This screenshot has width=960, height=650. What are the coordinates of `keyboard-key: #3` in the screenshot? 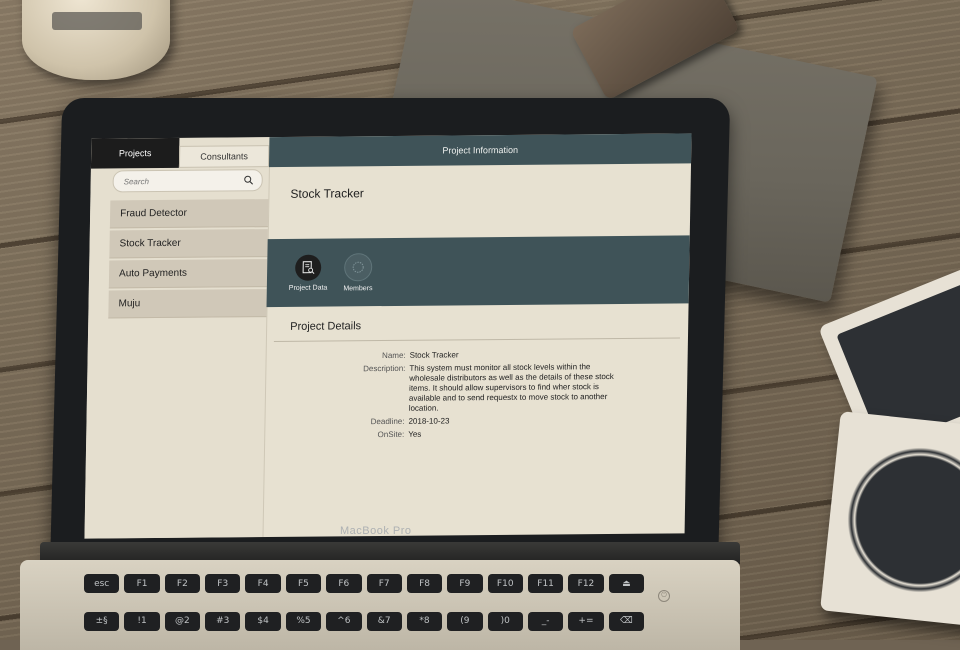 It's located at (222, 621).